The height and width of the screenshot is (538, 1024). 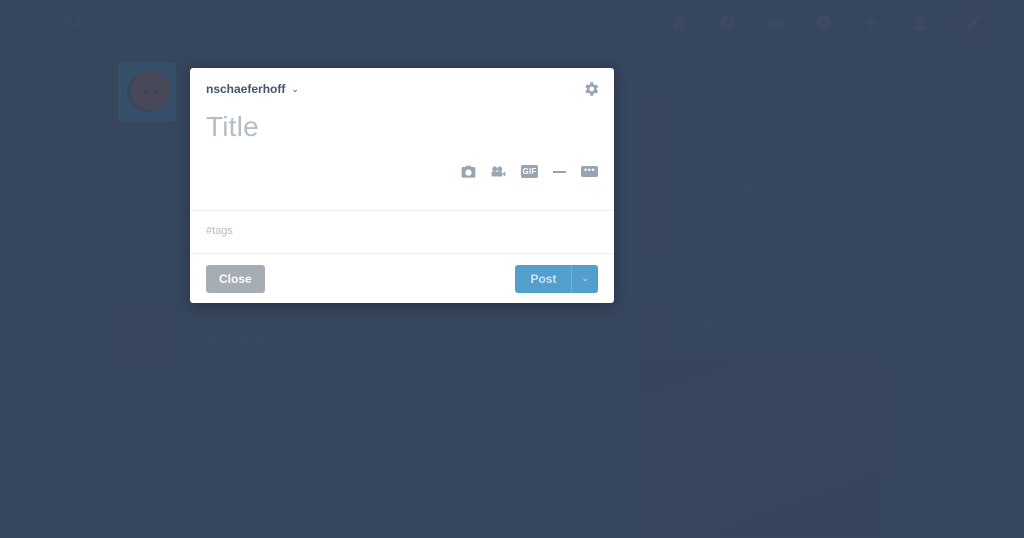 I want to click on gif-icon: GIF, so click(x=529, y=171).